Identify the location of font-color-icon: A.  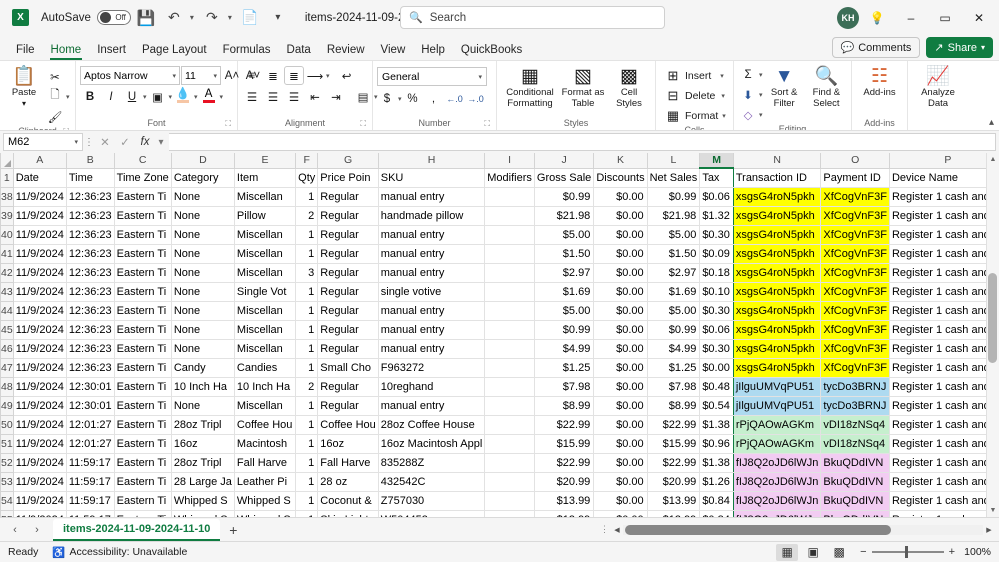
(209, 96).